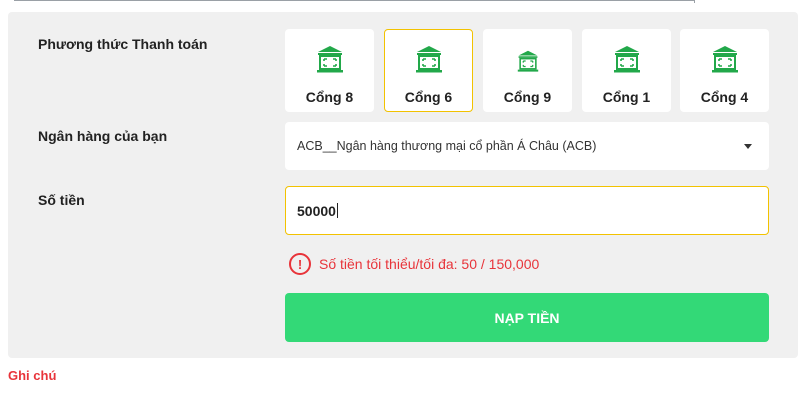 The image size is (800, 400). I want to click on payment-method-label: Cổng 9, so click(527, 97).